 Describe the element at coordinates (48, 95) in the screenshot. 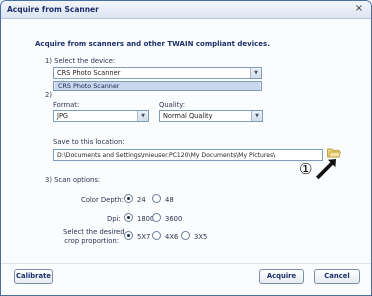

I see `step2-label: 2)` at that location.